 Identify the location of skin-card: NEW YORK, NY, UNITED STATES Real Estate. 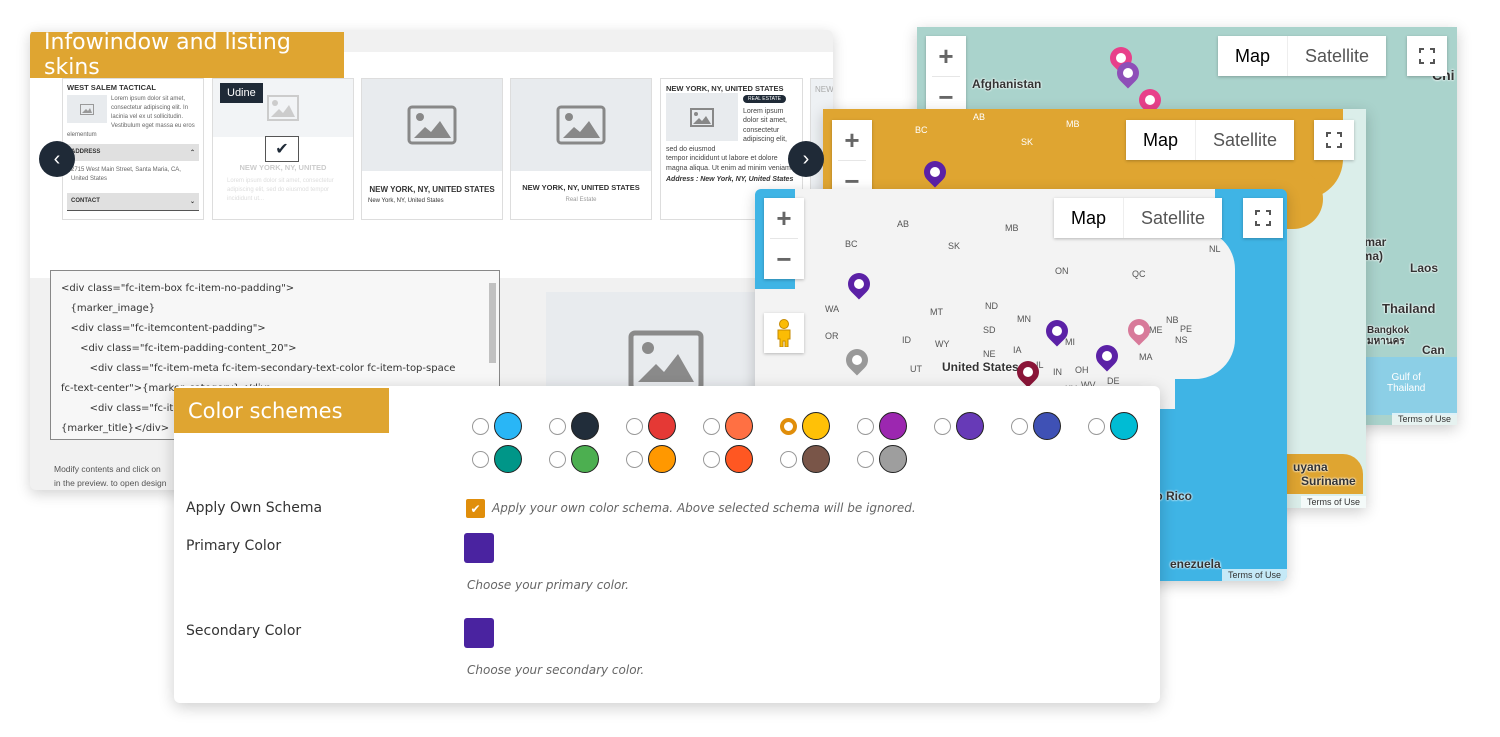
(581, 149).